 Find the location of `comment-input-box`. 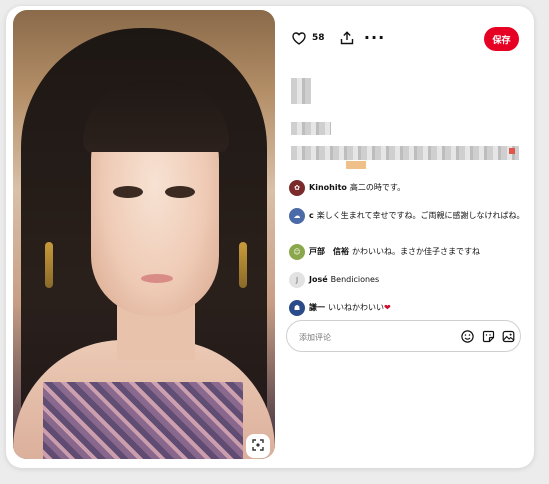

comment-input-box is located at coordinates (403, 336).